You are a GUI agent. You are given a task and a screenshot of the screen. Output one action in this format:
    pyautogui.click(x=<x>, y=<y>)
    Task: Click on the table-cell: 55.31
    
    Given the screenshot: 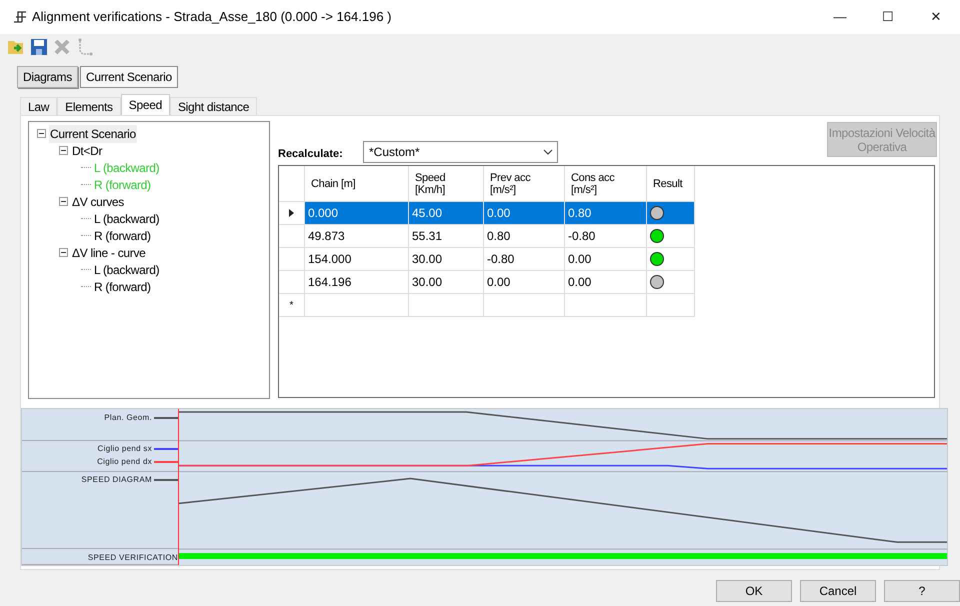 What is the action you would take?
    pyautogui.click(x=446, y=236)
    